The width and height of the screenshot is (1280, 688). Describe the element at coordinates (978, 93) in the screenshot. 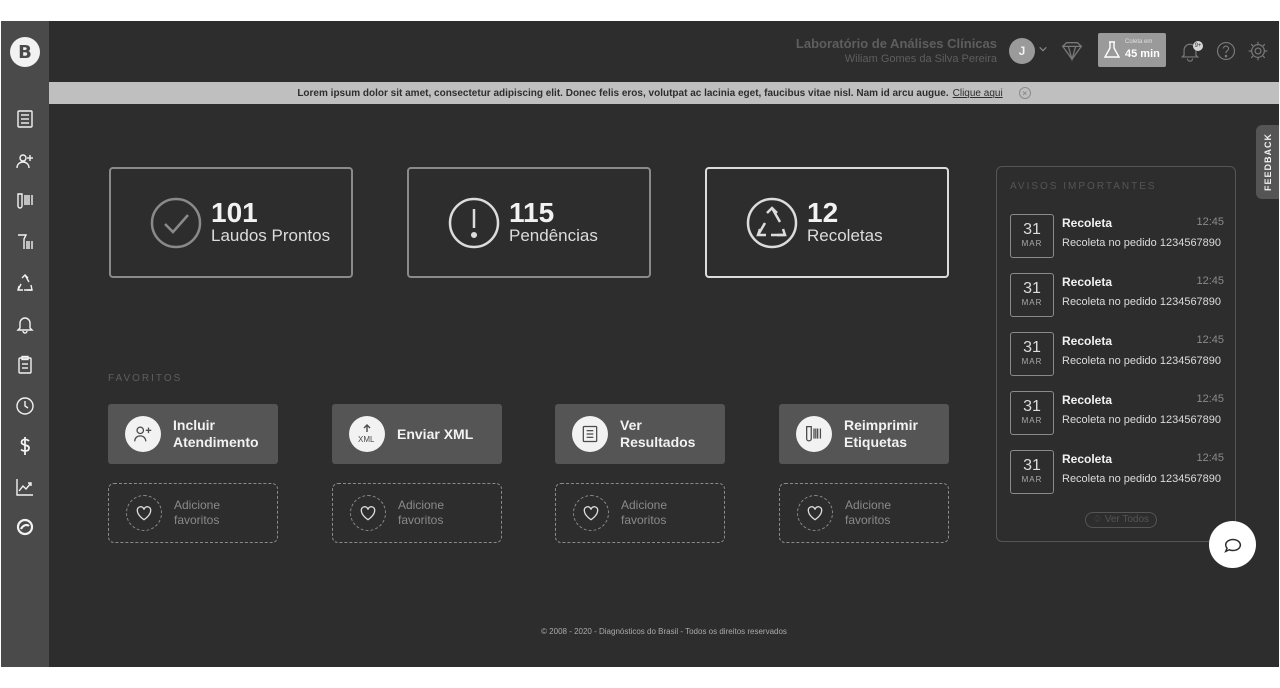

I see `banner-link: Clique aqui` at that location.